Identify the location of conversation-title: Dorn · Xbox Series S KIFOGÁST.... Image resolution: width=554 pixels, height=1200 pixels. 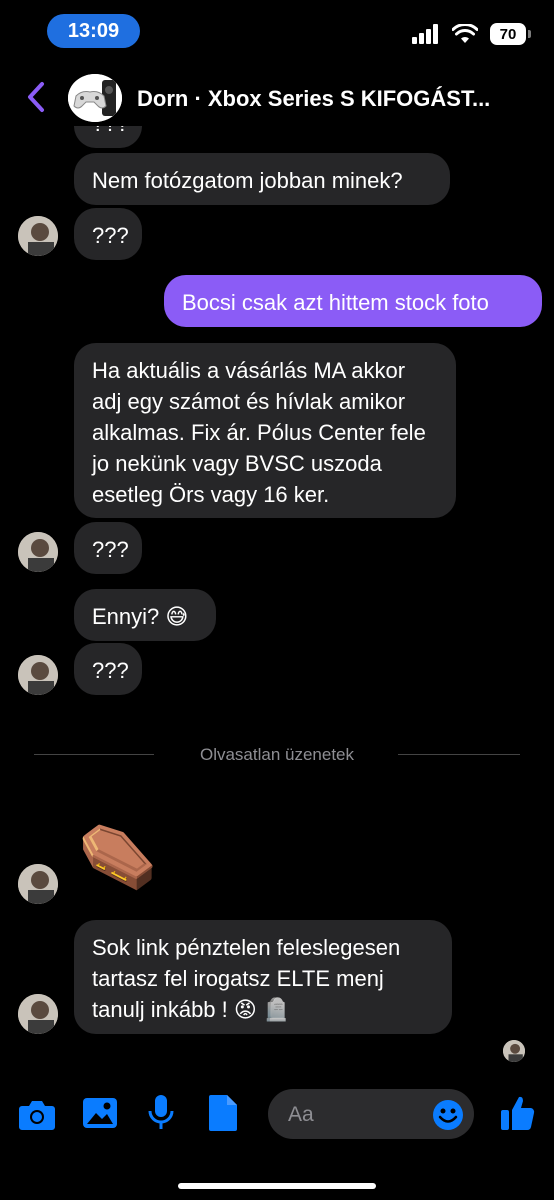
(337, 99).